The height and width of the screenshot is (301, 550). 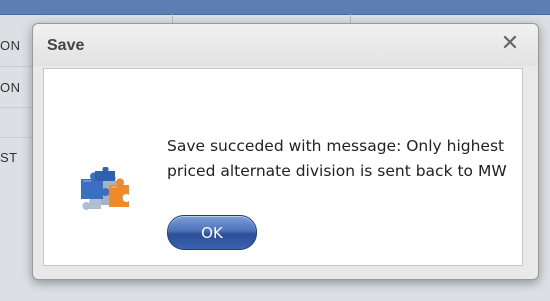 What do you see at coordinates (212, 232) in the screenshot?
I see `ok-button: OK` at bounding box center [212, 232].